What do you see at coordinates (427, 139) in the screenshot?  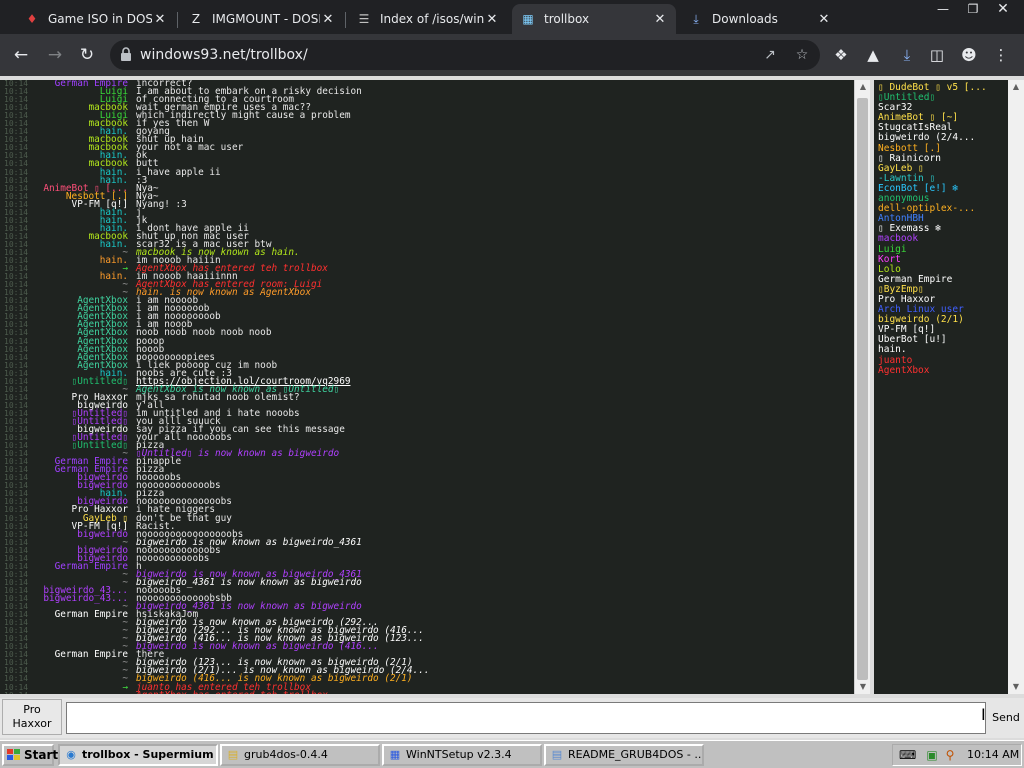 I see `chat-message: 10:14 macbook shut up hain` at bounding box center [427, 139].